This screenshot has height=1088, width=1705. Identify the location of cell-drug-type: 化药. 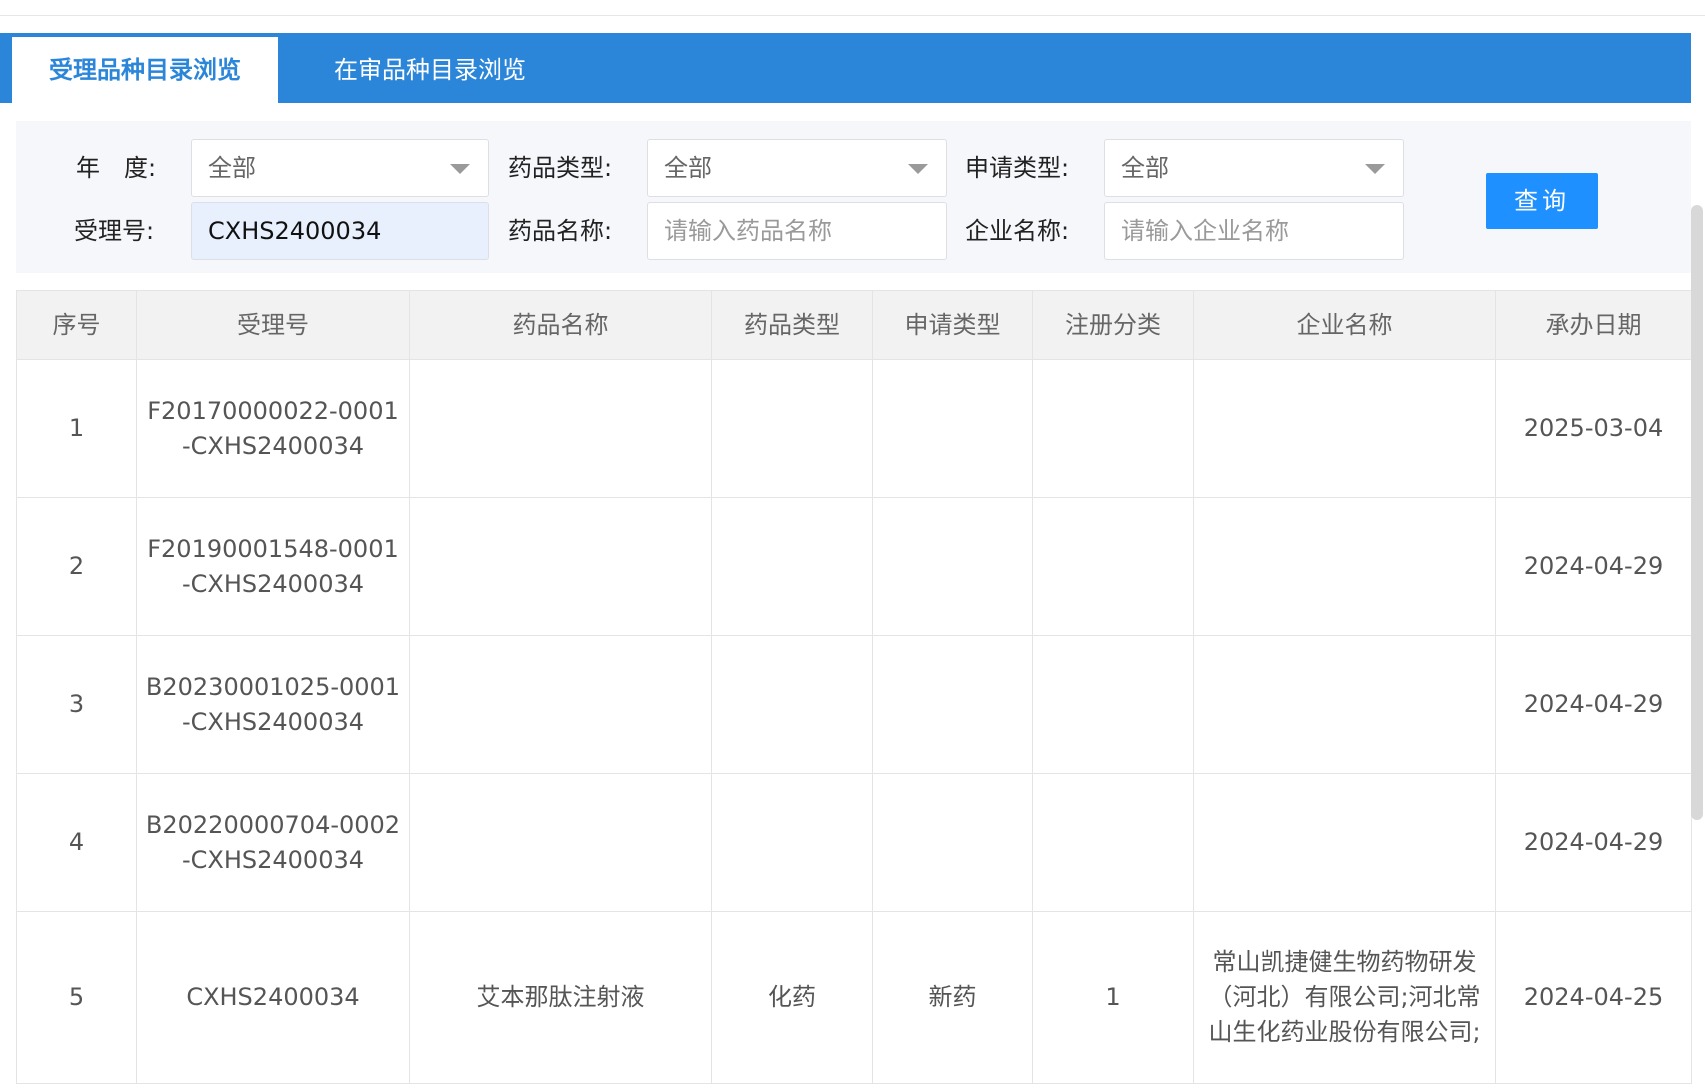
(792, 997).